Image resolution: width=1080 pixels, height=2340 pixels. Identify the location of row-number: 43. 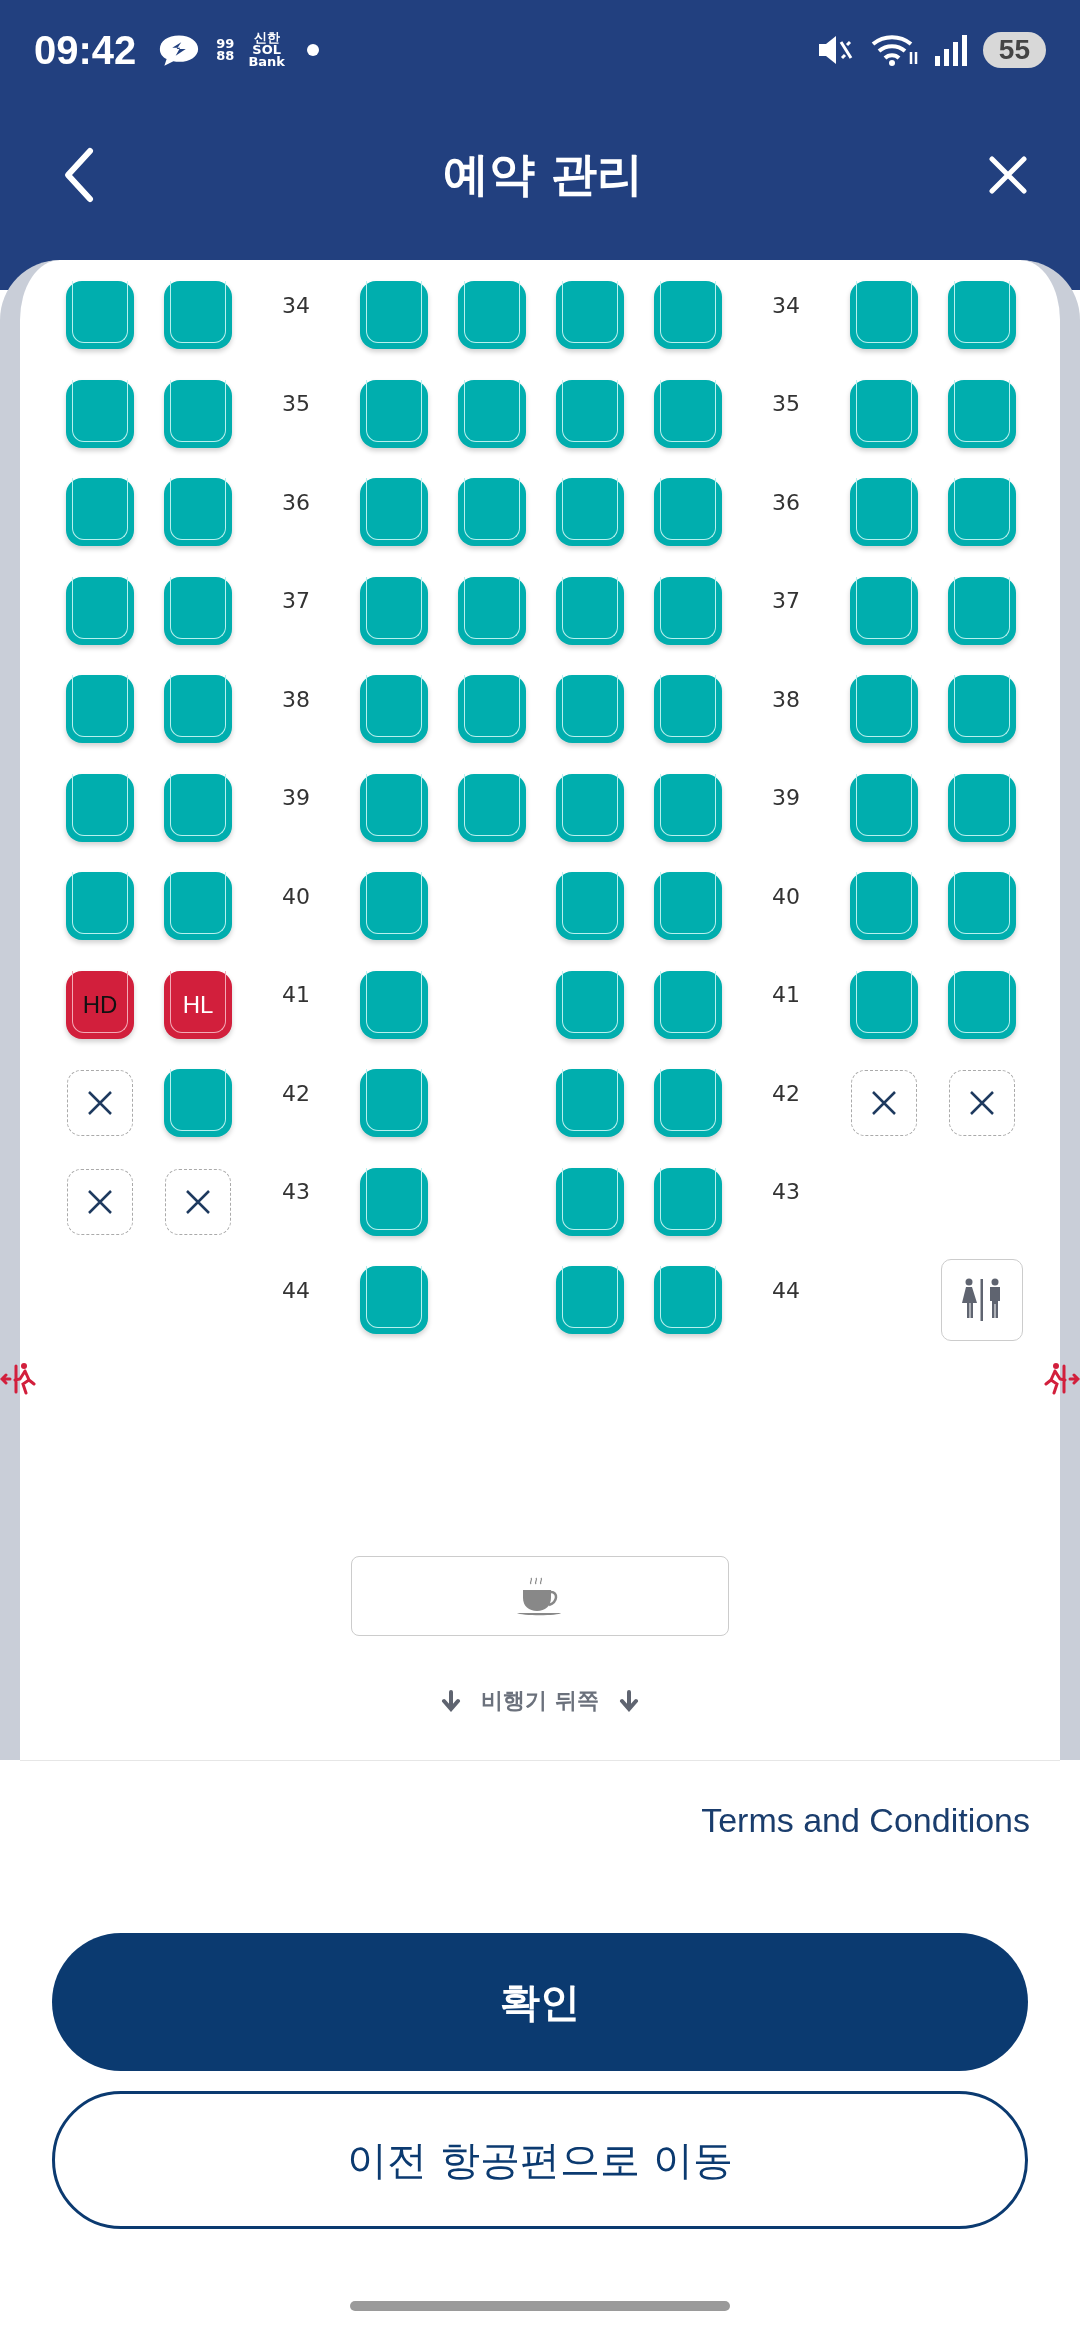
(296, 1192).